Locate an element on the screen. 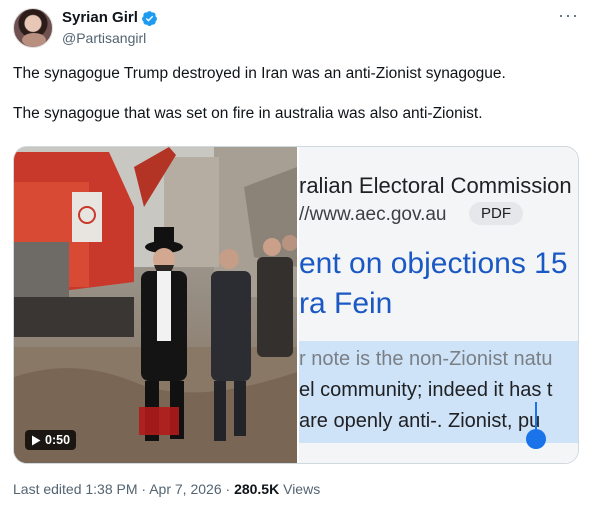 The width and height of the screenshot is (594, 513). aec-url: //www.aec.gov.au is located at coordinates (373, 214).